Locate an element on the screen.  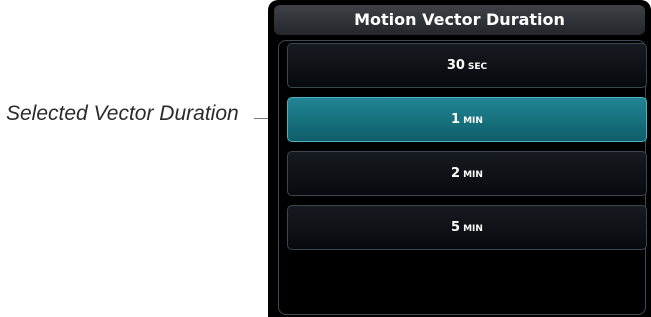
callout-label: Selected Vector Duration is located at coordinates (122, 113).